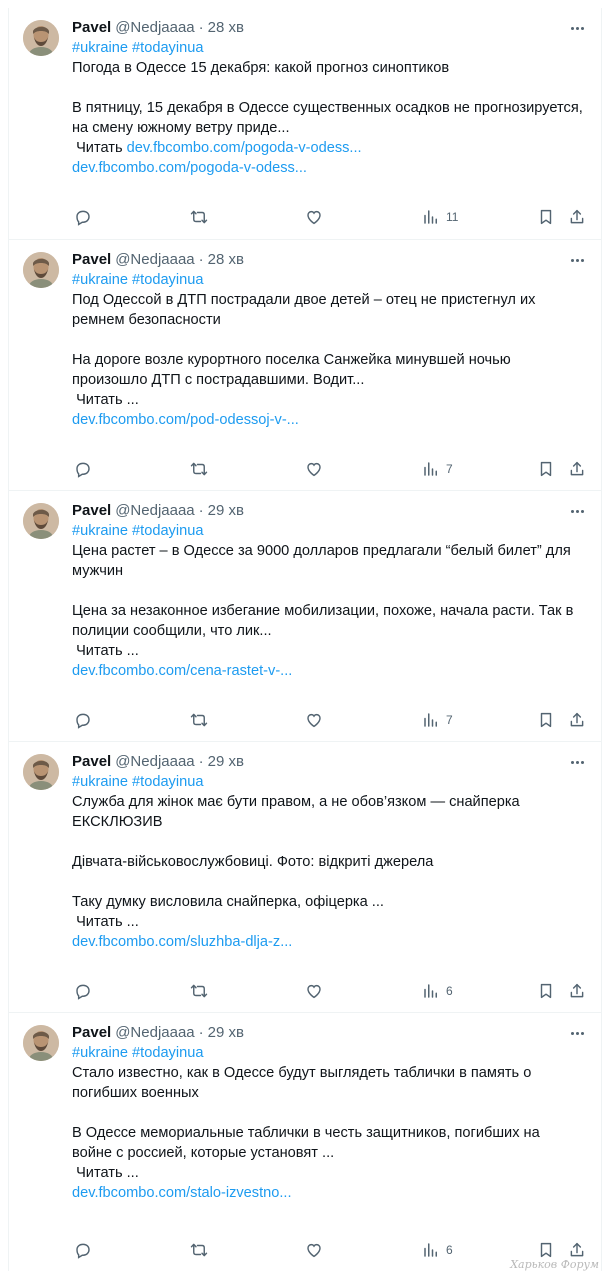 This screenshot has height=1275, width=605. Describe the element at coordinates (329, 28) in the screenshot. I see `tweet-header: Pavel @Nedjaaaa · 28 хв` at that location.